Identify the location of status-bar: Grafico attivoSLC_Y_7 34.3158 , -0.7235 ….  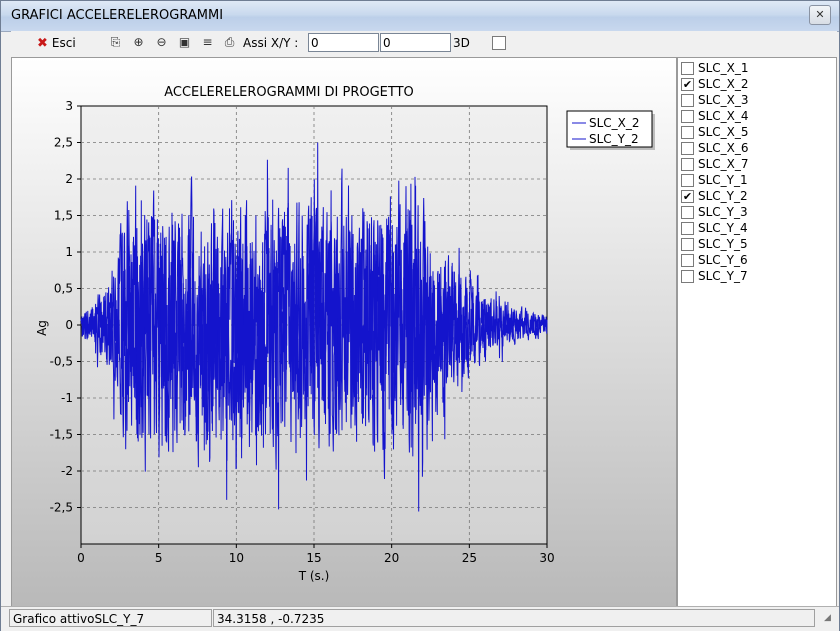
(420, 618).